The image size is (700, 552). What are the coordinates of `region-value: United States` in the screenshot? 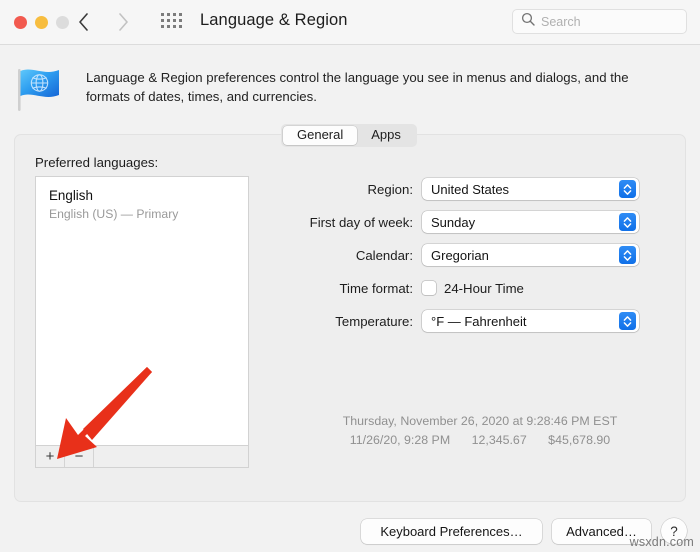 It's located at (470, 189).